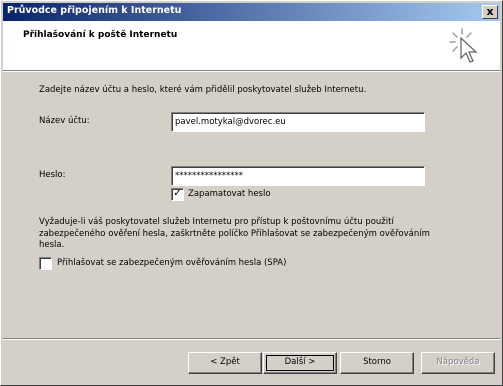 The height and width of the screenshot is (386, 503). I want to click on cancel-button: Storno, so click(377, 363).